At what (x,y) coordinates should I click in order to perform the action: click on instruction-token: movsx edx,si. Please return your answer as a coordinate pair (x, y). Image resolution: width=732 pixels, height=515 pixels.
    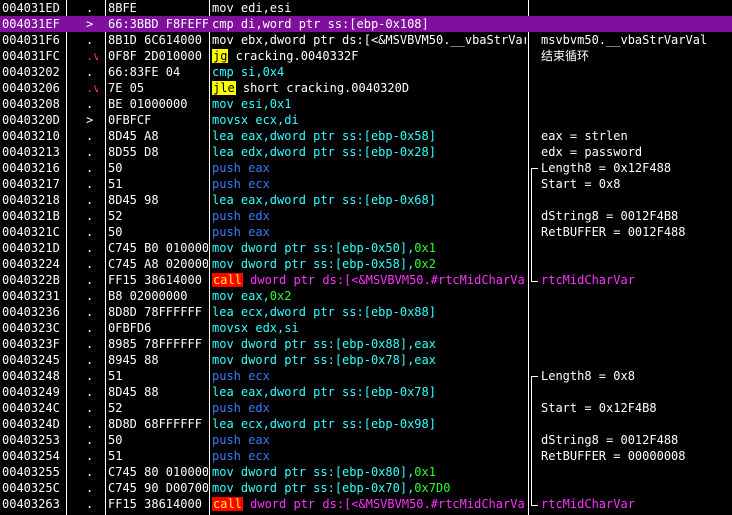
    Looking at the image, I should click on (255, 328).